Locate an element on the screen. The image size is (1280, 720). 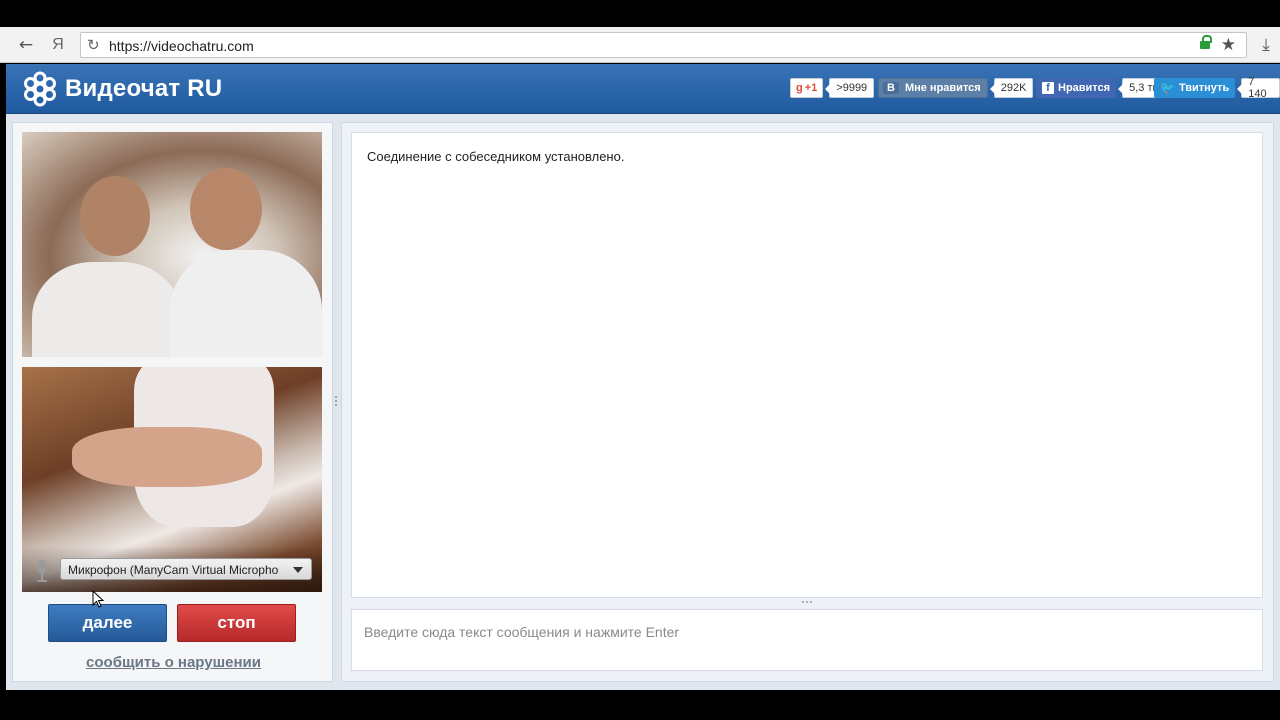
microphone-select: Микрофон (ManyCam Virtual Micropho is located at coordinates (186, 569).